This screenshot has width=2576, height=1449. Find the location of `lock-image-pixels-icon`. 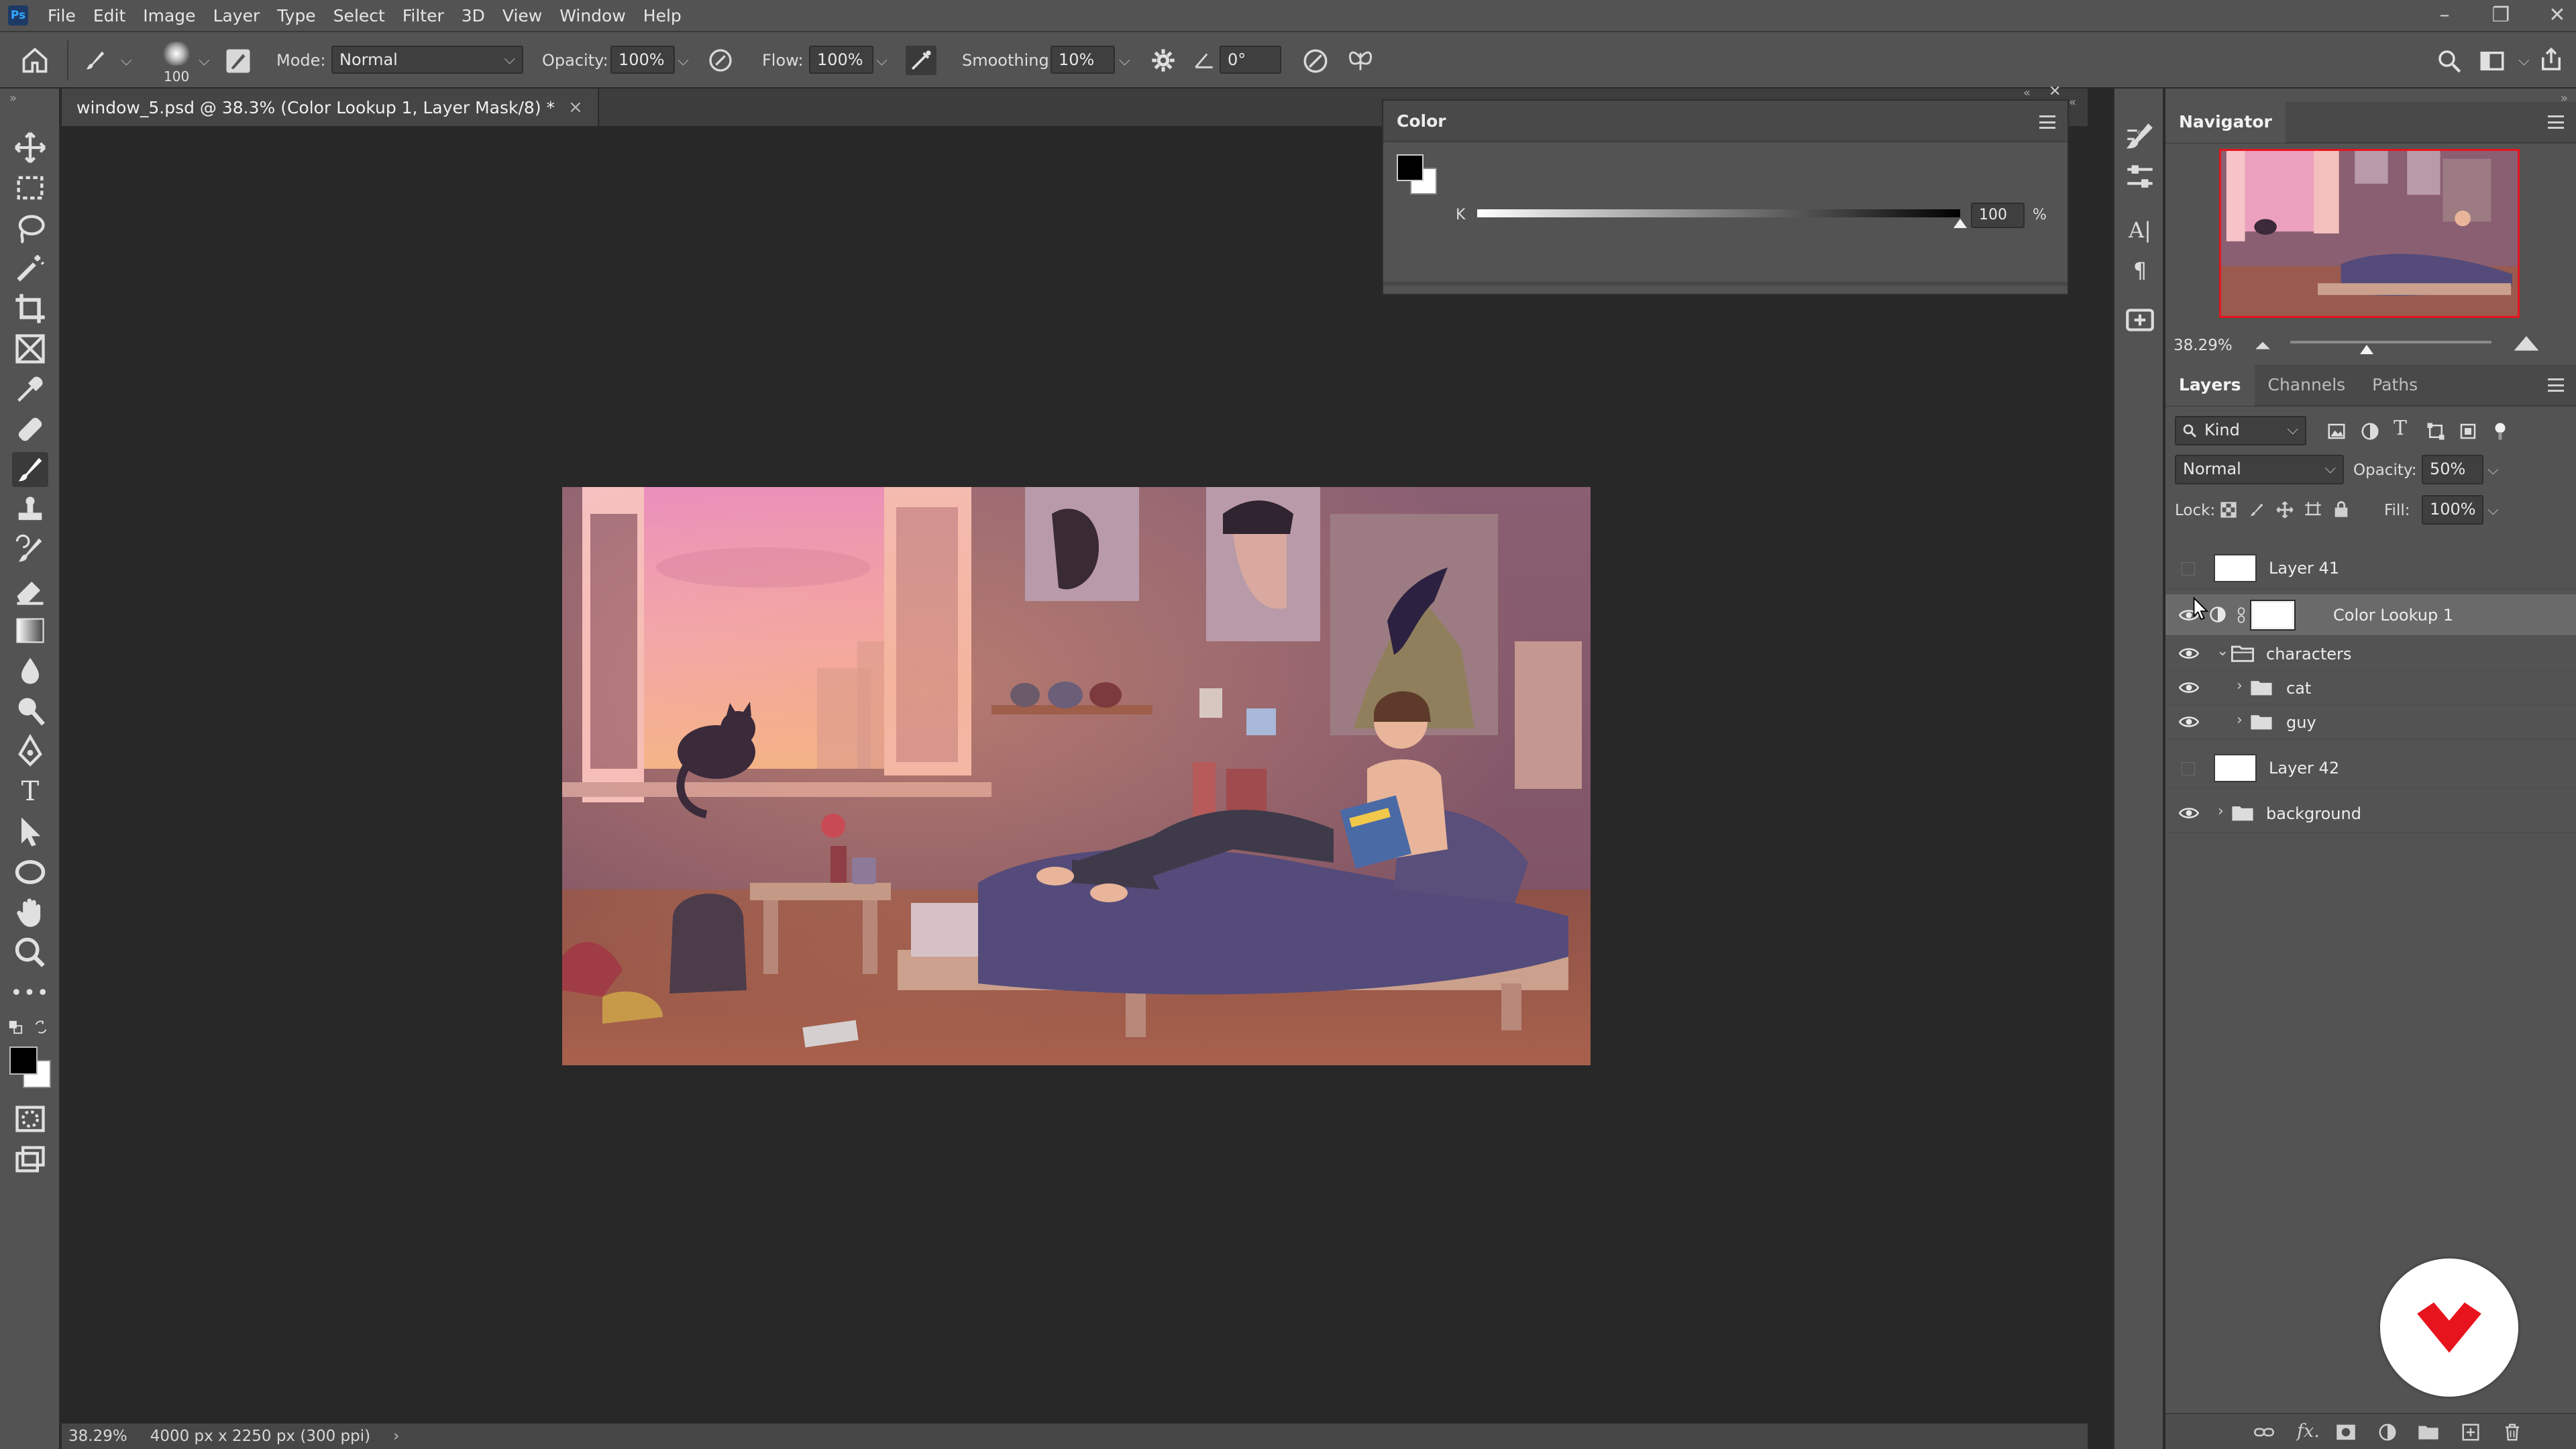

lock-image-pixels-icon is located at coordinates (2256, 509).